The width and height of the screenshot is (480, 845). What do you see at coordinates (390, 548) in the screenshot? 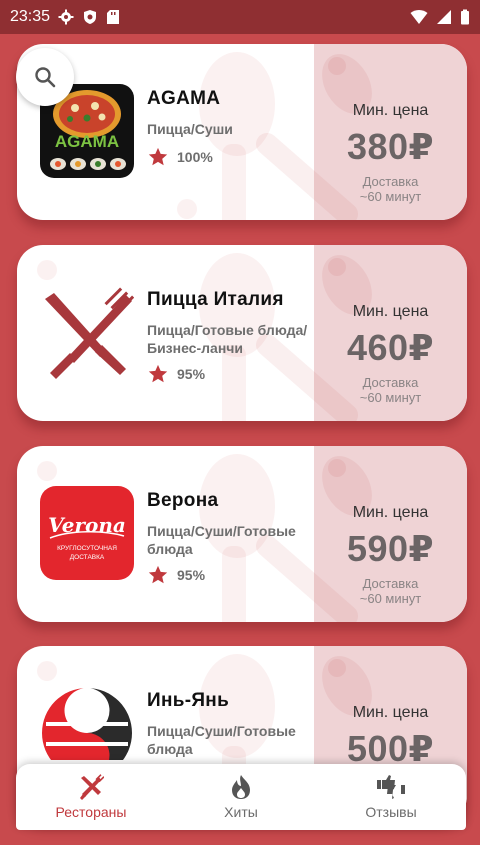
I see `min-price: 590₽` at bounding box center [390, 548].